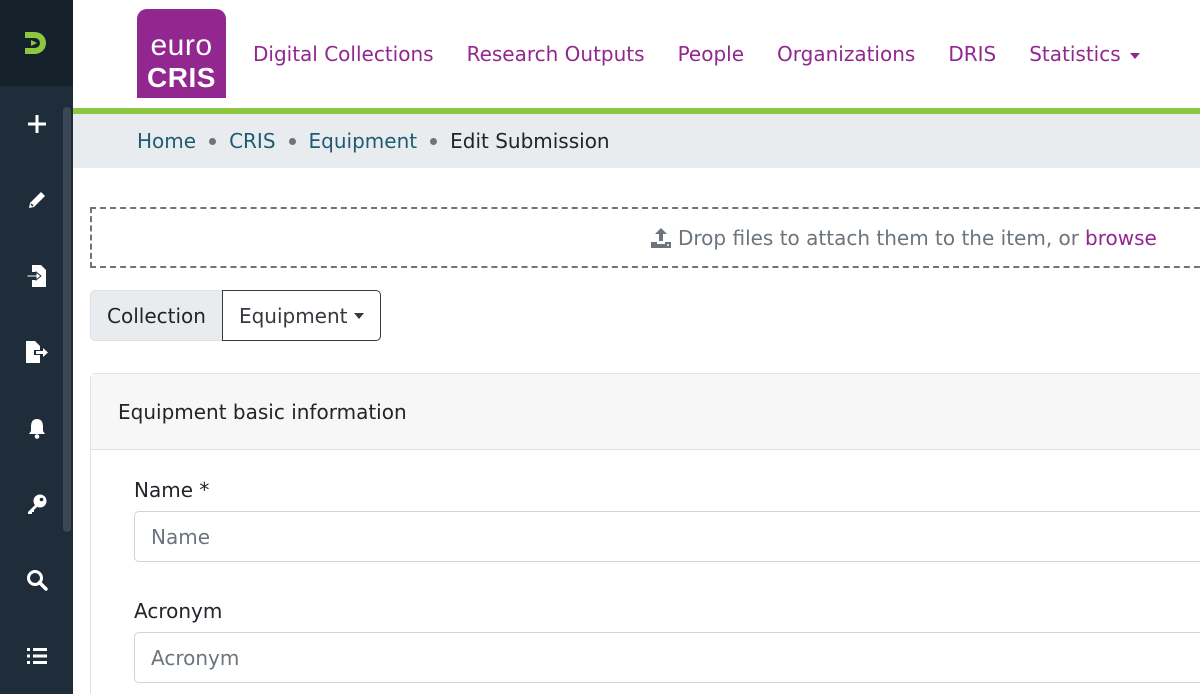 This screenshot has height=694, width=1200. I want to click on search-icon, so click(37, 580).